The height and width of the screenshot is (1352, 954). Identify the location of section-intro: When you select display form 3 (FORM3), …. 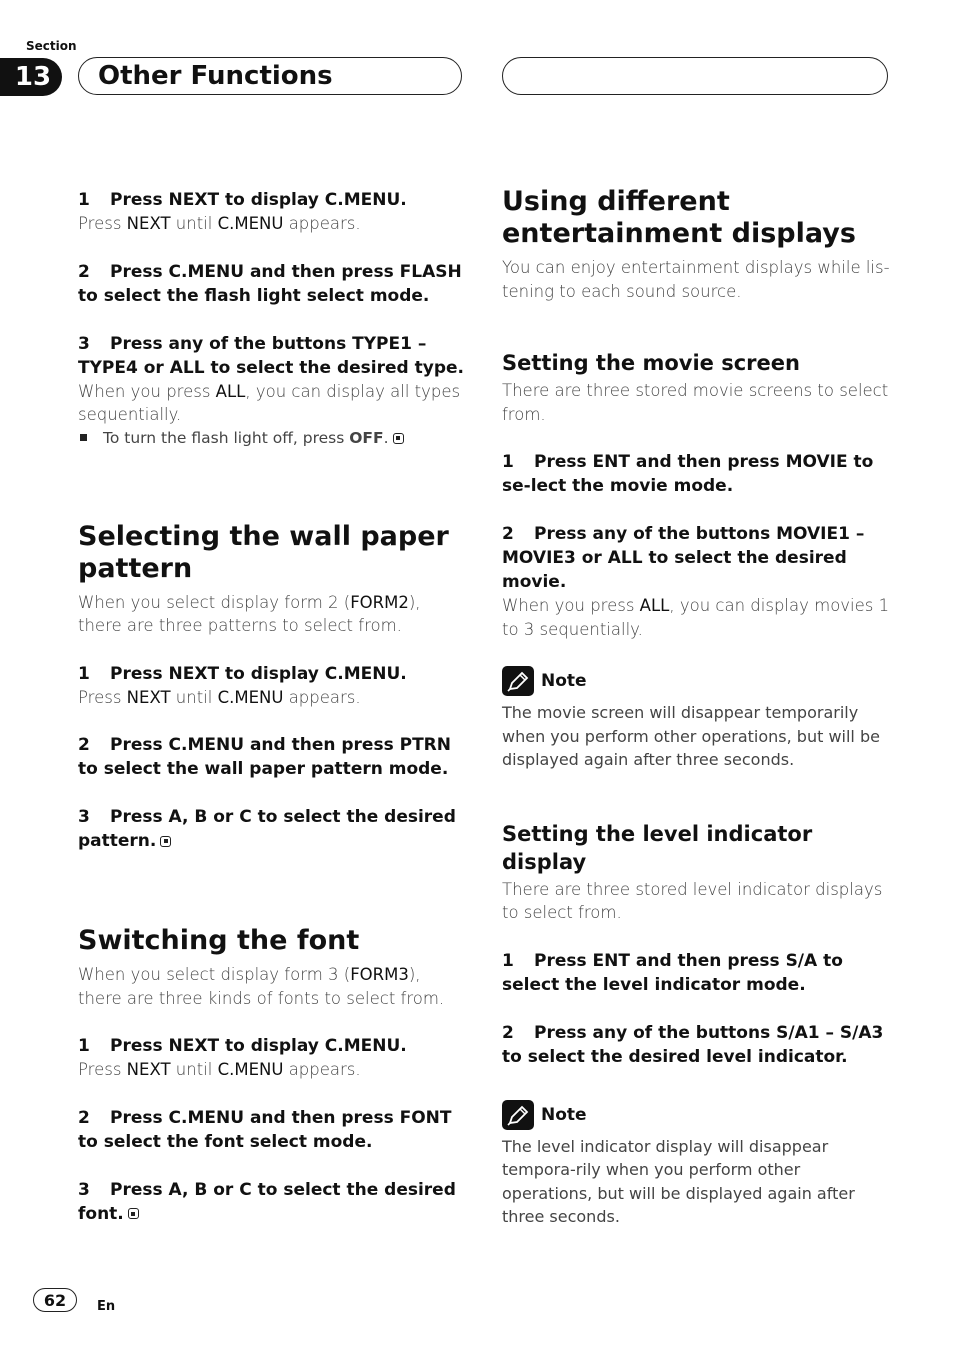
(261, 986).